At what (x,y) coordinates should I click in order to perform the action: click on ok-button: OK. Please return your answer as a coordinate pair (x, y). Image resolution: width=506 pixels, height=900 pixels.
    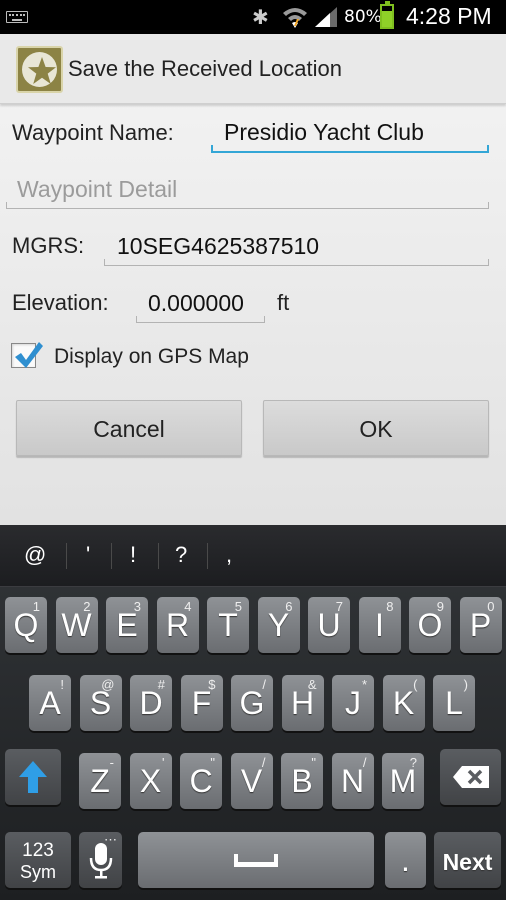
    Looking at the image, I should click on (376, 428).